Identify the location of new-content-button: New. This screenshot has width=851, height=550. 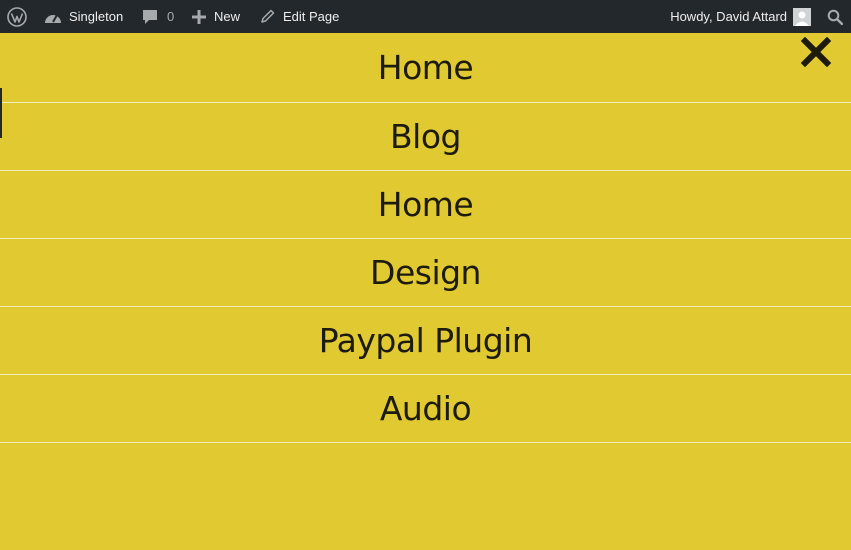
(216, 16).